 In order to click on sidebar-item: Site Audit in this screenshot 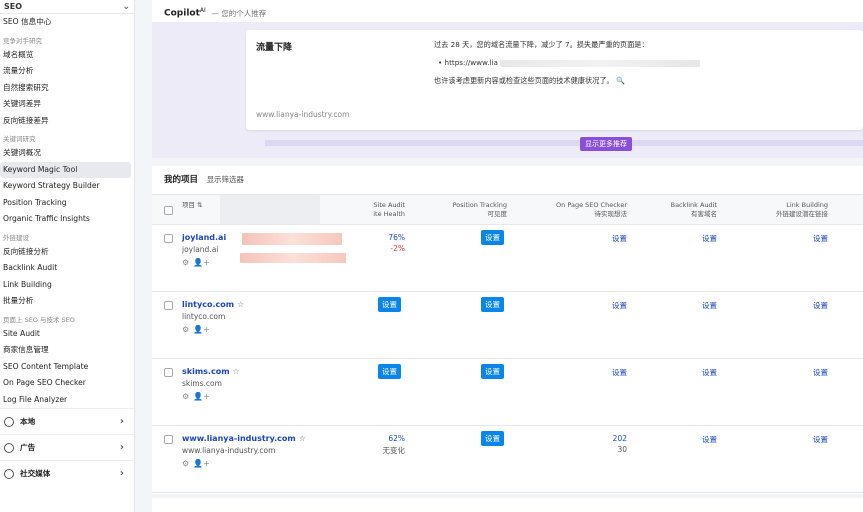, I will do `click(67, 334)`.